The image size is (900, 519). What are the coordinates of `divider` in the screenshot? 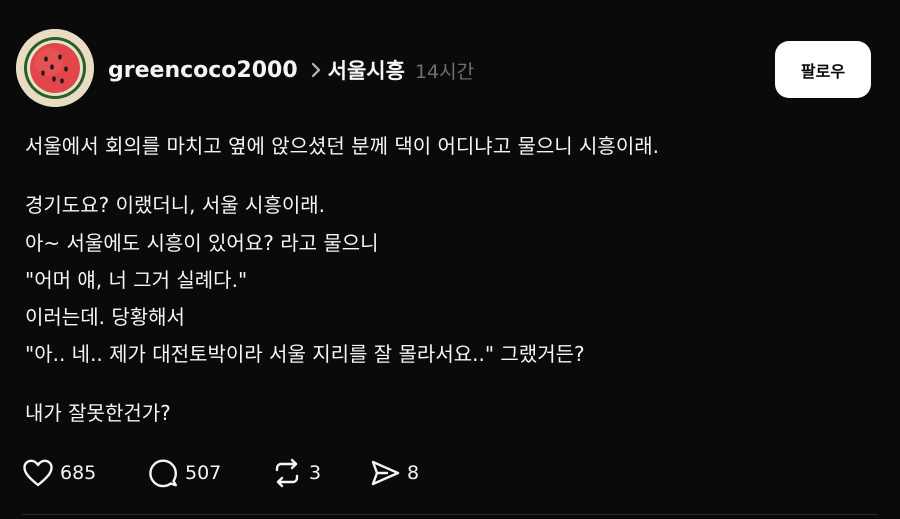 It's located at (450, 514).